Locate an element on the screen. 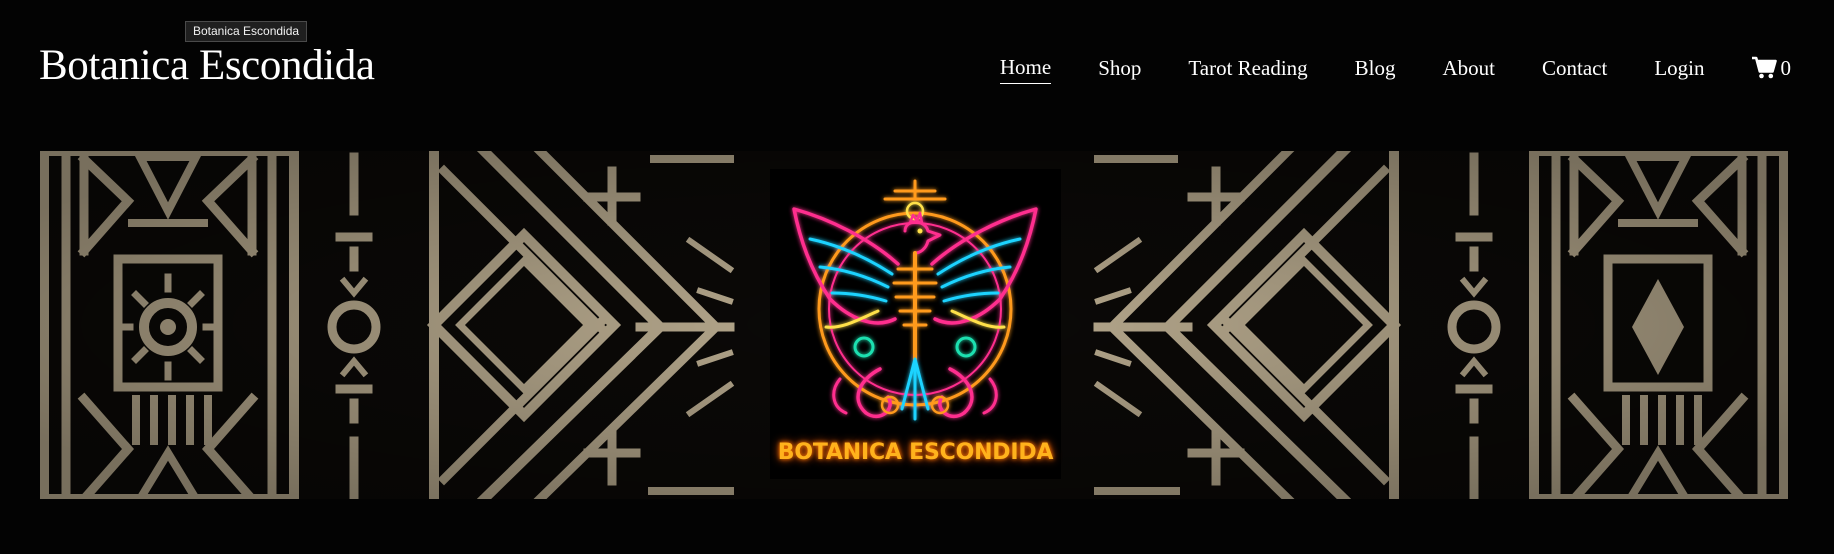 The height and width of the screenshot is (554, 1834). cart-button: 0 is located at coordinates (1771, 69).